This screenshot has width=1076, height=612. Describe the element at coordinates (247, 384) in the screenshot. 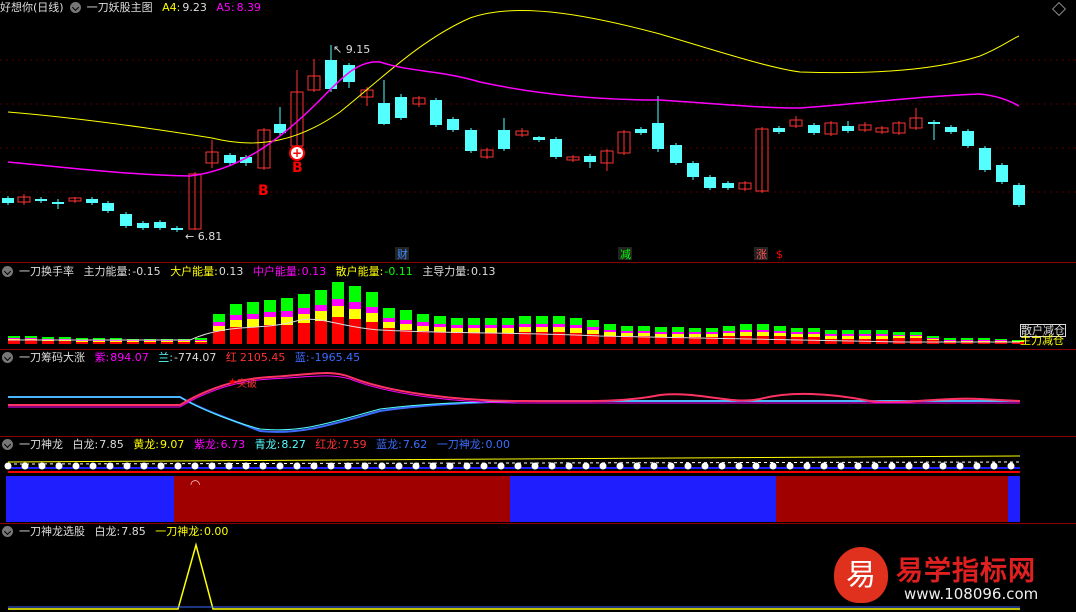

I see `breakout-signal: 突破` at that location.